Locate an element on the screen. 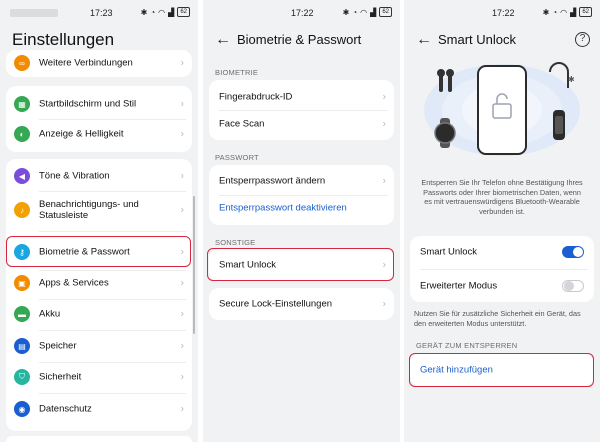  carrier-text-blurred is located at coordinates (34, 13).